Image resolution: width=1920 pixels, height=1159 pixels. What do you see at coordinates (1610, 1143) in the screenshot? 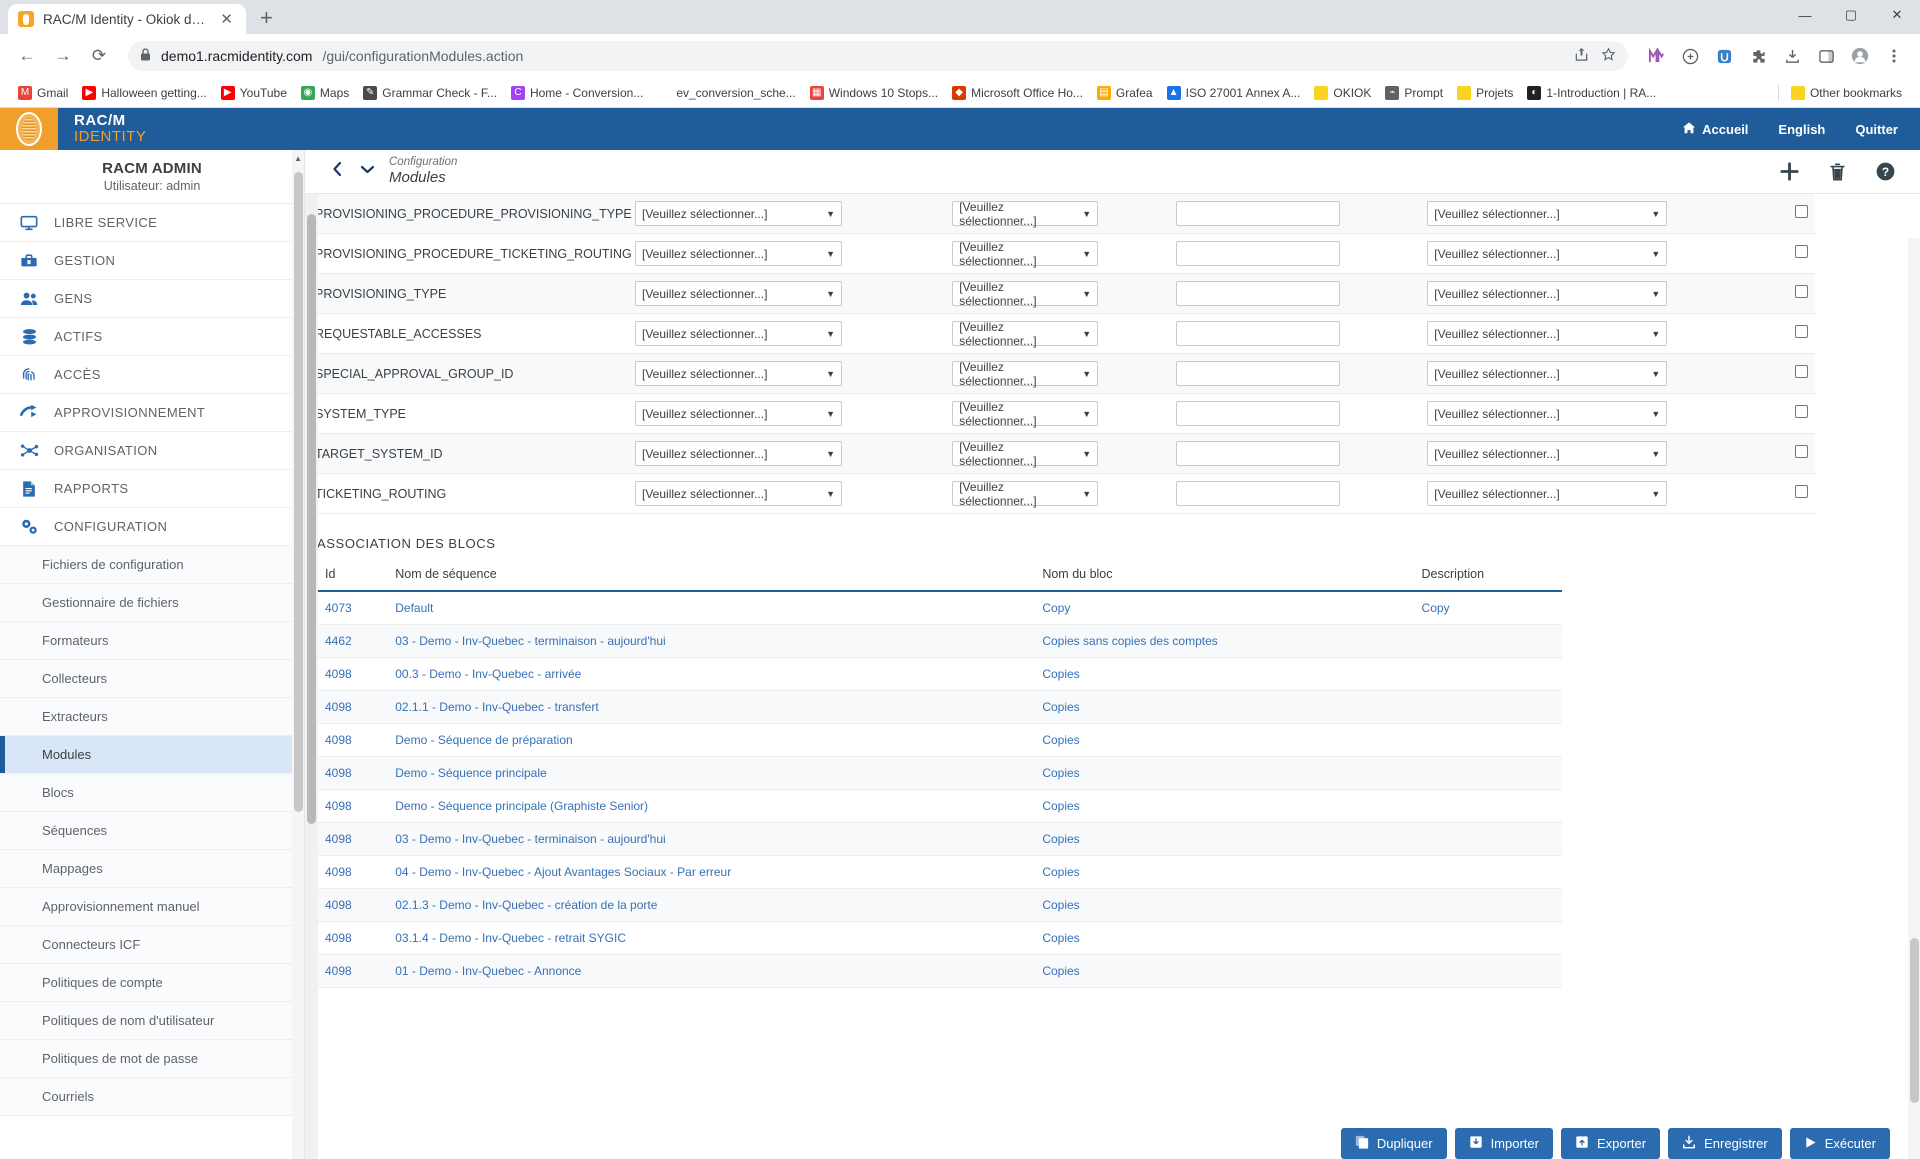
I see `exporter-button: Exporter` at bounding box center [1610, 1143].